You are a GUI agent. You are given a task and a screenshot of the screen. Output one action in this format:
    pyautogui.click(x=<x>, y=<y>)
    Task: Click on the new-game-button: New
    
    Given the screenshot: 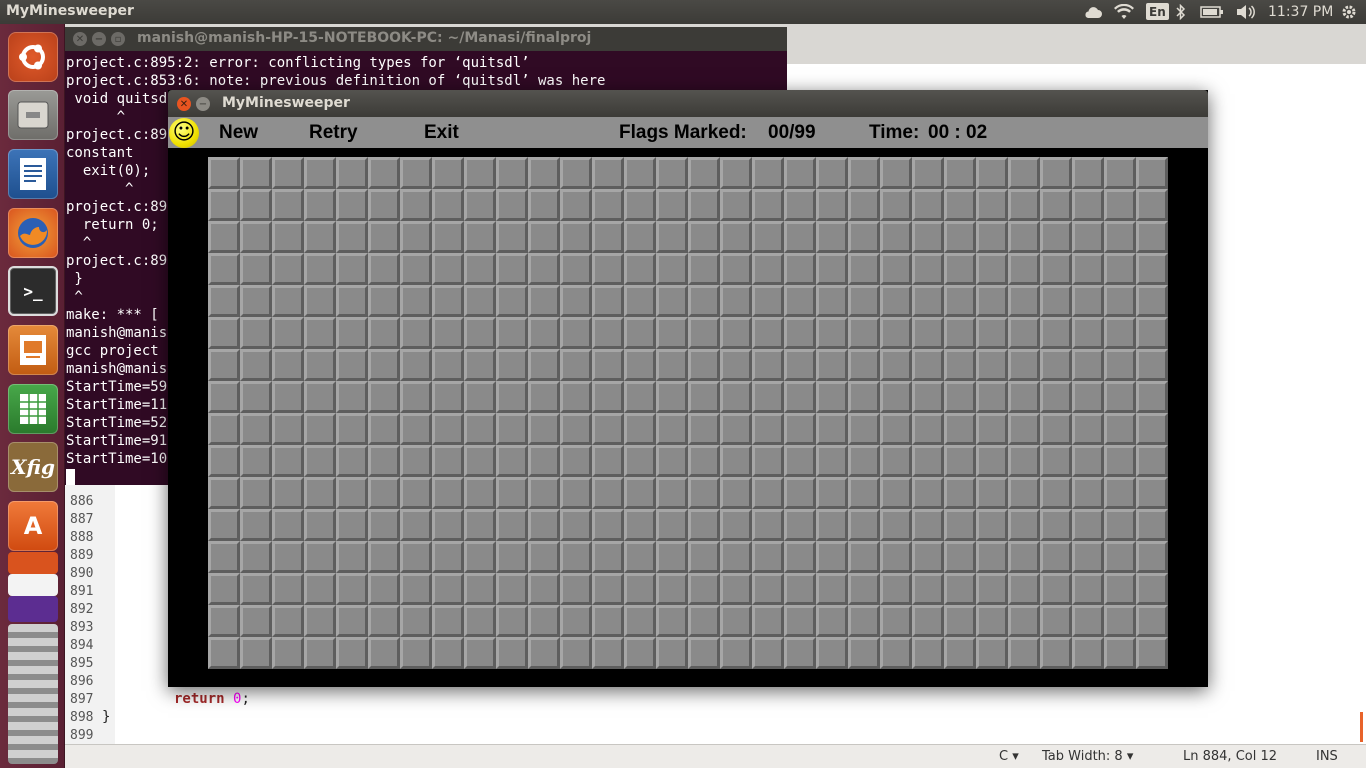 What is the action you would take?
    pyautogui.click(x=238, y=133)
    